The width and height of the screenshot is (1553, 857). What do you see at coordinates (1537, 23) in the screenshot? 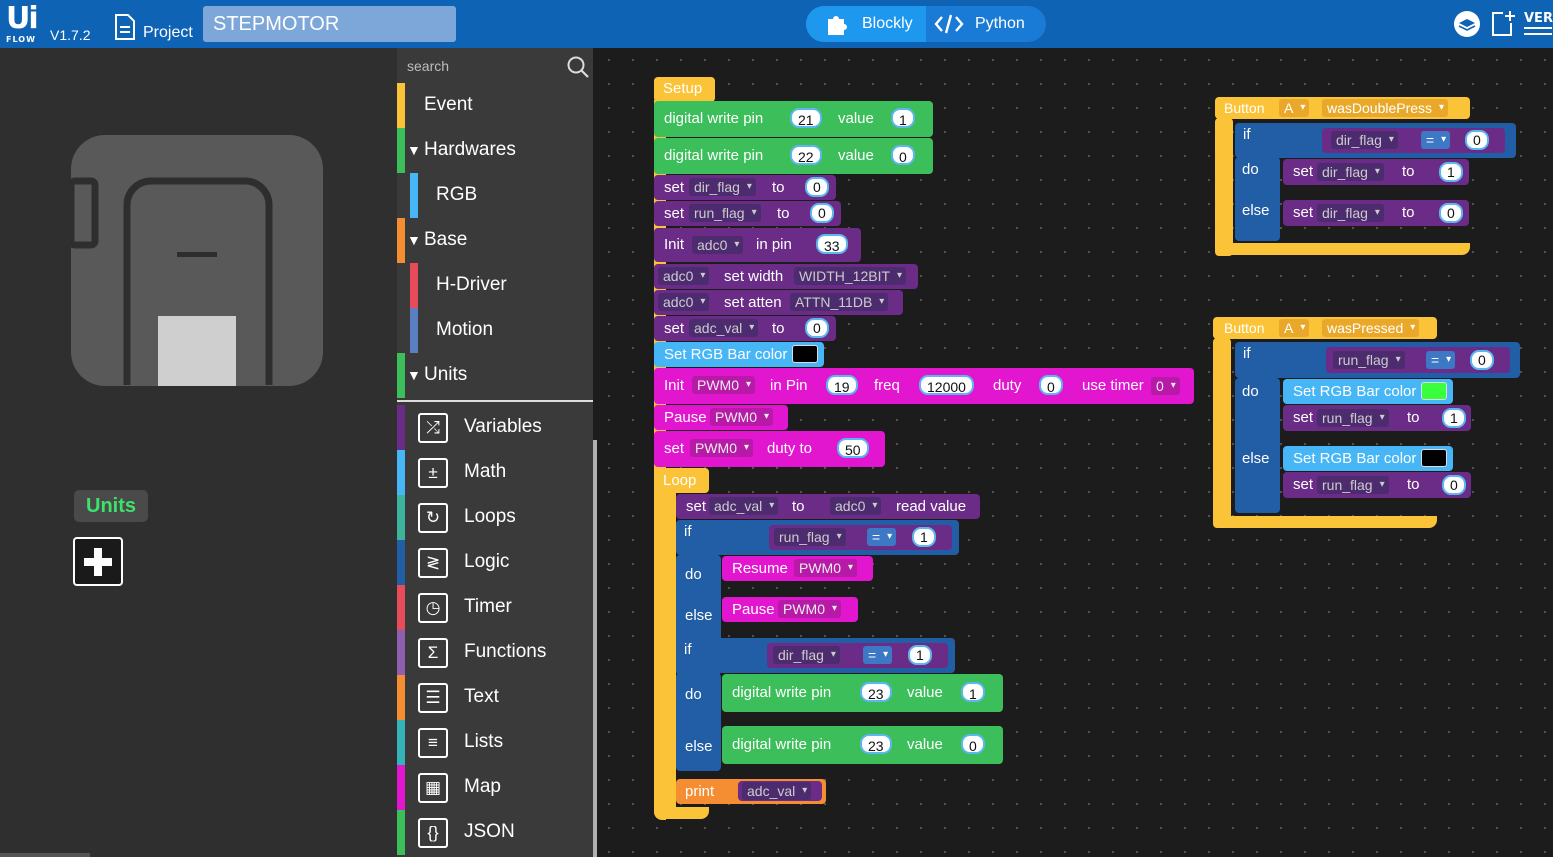
I see `version-icon: VER.` at bounding box center [1537, 23].